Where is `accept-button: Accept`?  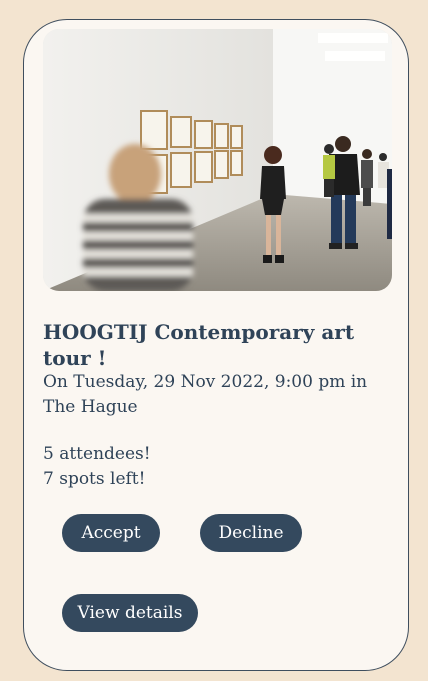 accept-button: Accept is located at coordinates (111, 533).